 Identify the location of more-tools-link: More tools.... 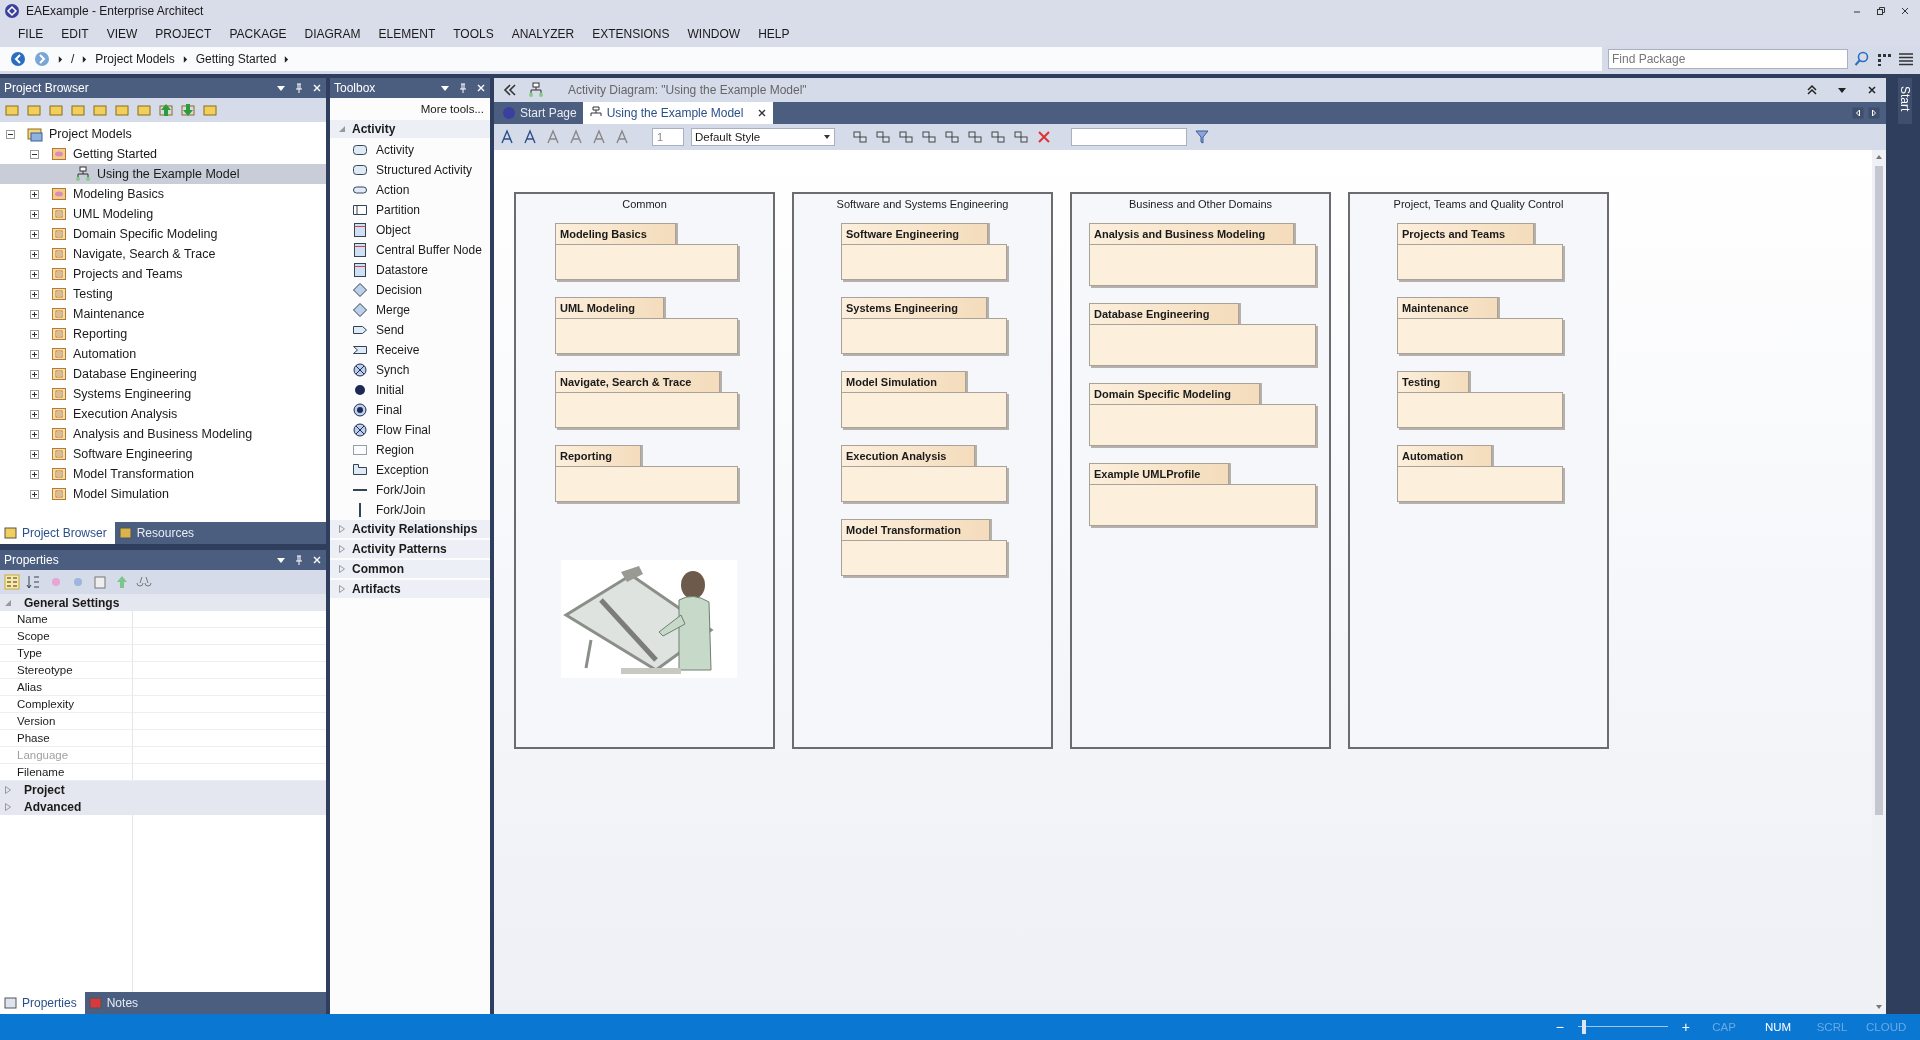
(452, 109).